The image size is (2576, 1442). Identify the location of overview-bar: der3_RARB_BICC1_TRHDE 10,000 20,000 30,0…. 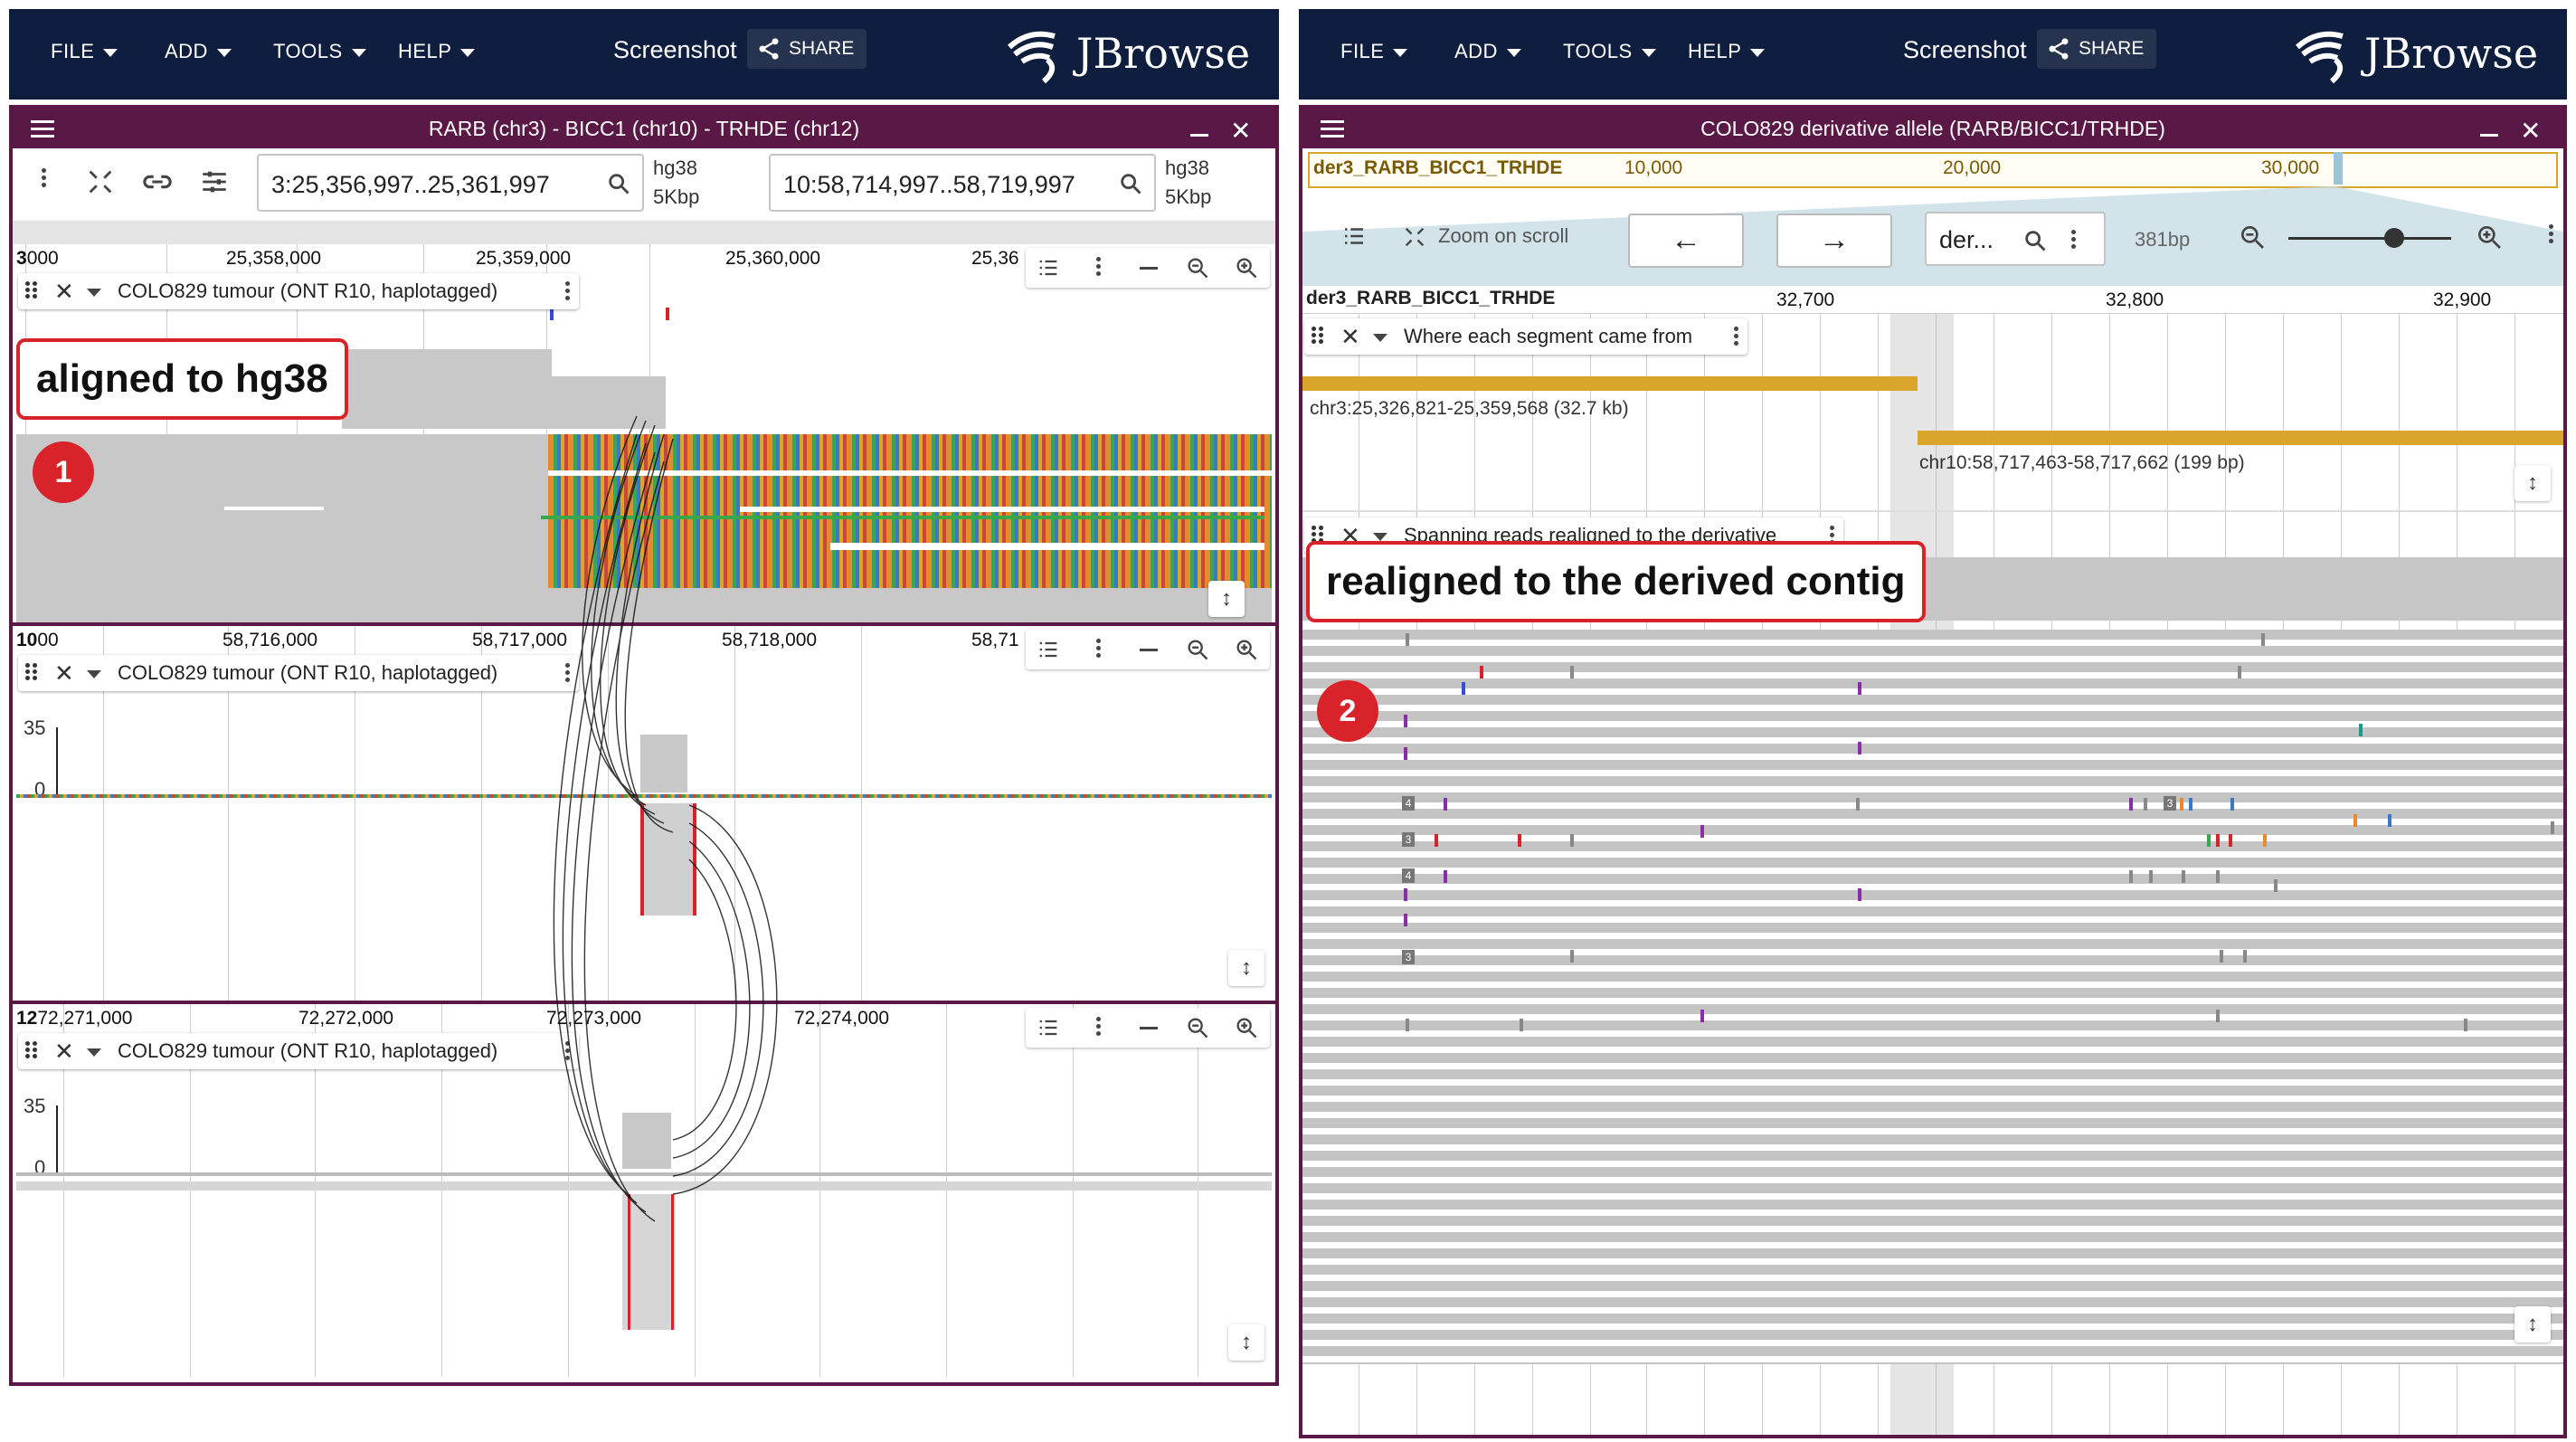
(1933, 170).